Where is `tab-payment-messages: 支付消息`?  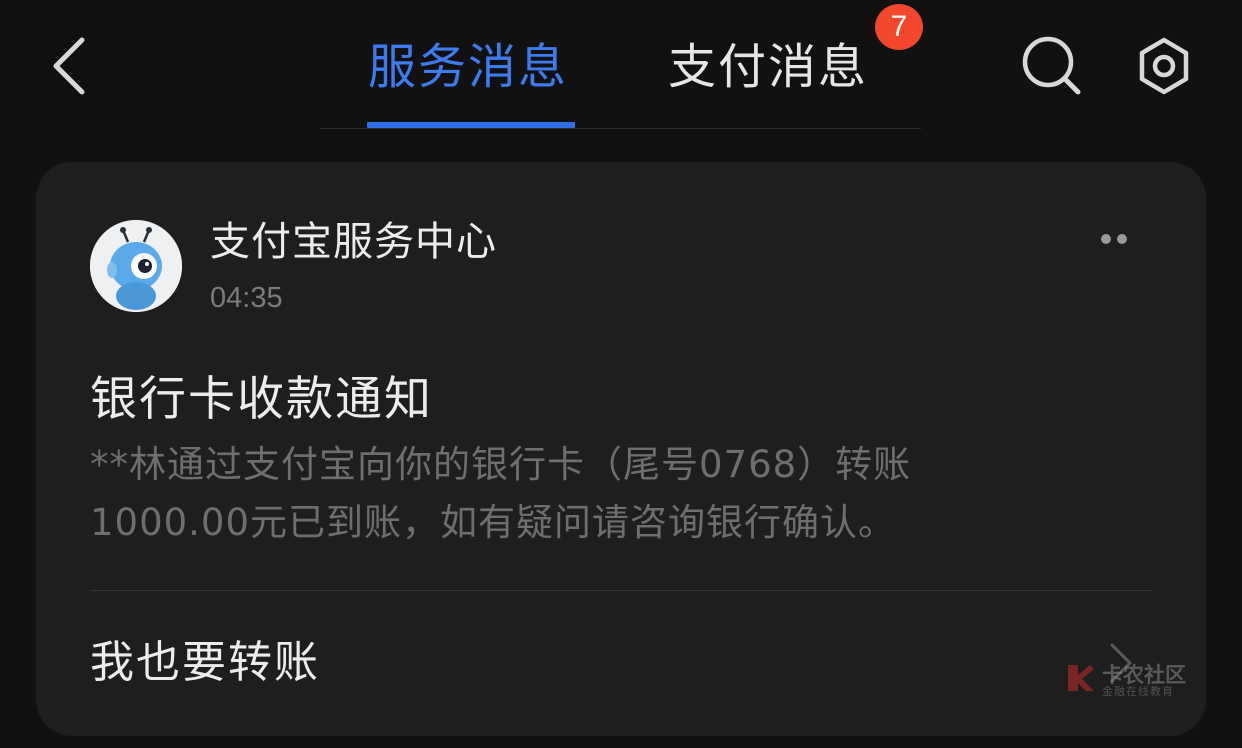
tab-payment-messages: 支付消息 is located at coordinates (768, 69).